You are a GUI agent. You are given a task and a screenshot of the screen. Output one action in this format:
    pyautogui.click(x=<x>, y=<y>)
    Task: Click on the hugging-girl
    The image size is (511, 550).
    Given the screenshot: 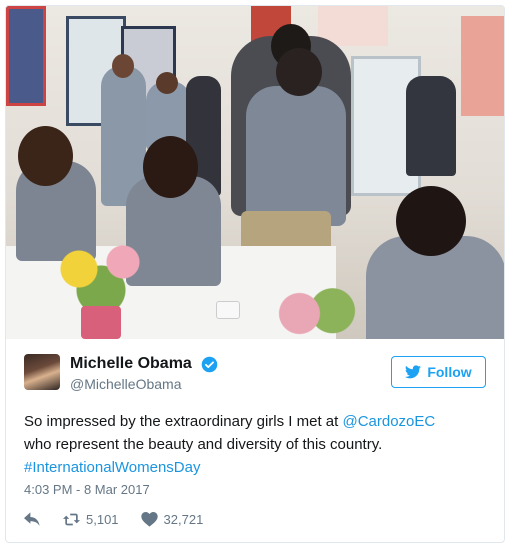 What is the action you would take?
    pyautogui.click(x=296, y=156)
    